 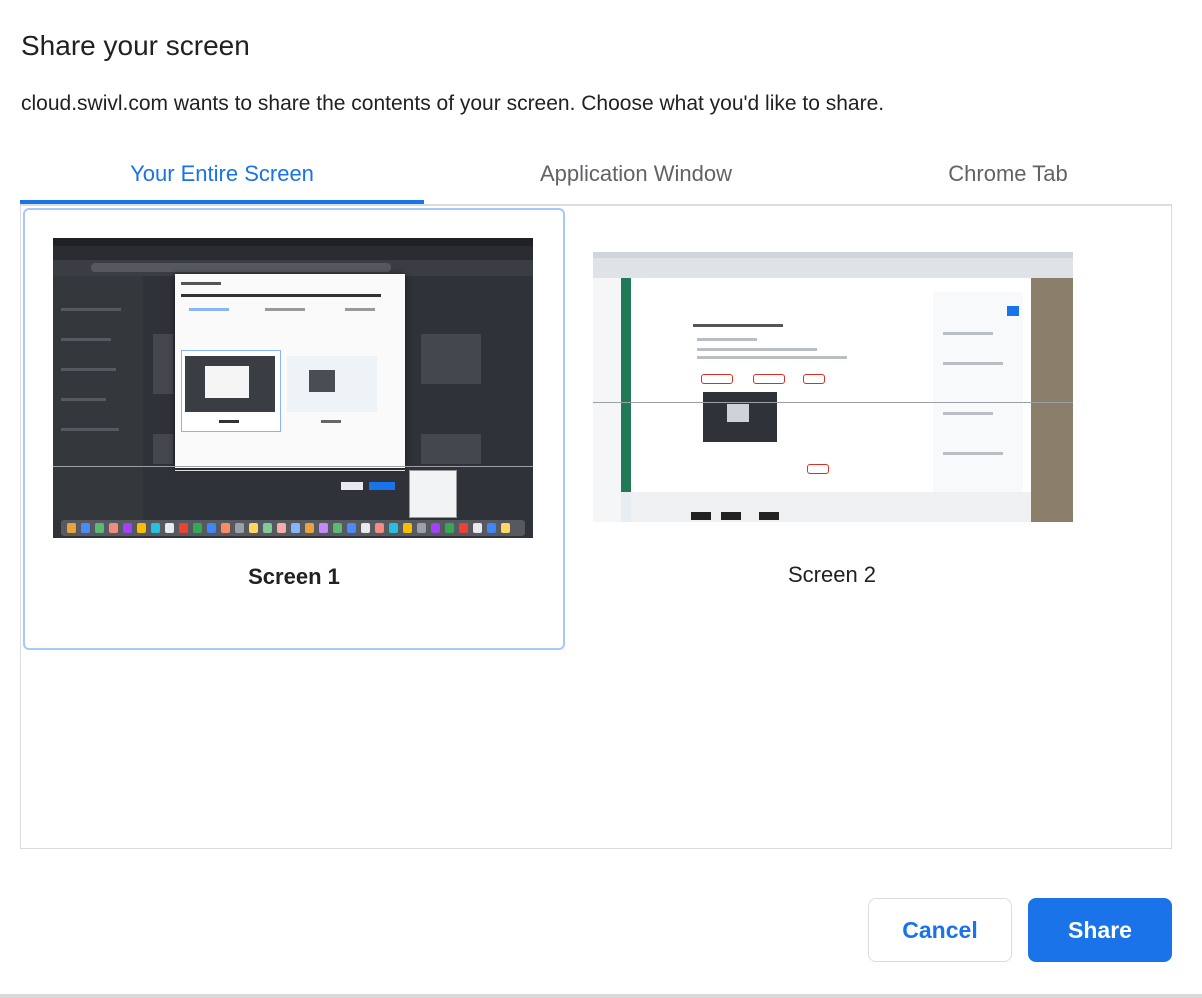 I want to click on window-bottom-edge, so click(x=601, y=996).